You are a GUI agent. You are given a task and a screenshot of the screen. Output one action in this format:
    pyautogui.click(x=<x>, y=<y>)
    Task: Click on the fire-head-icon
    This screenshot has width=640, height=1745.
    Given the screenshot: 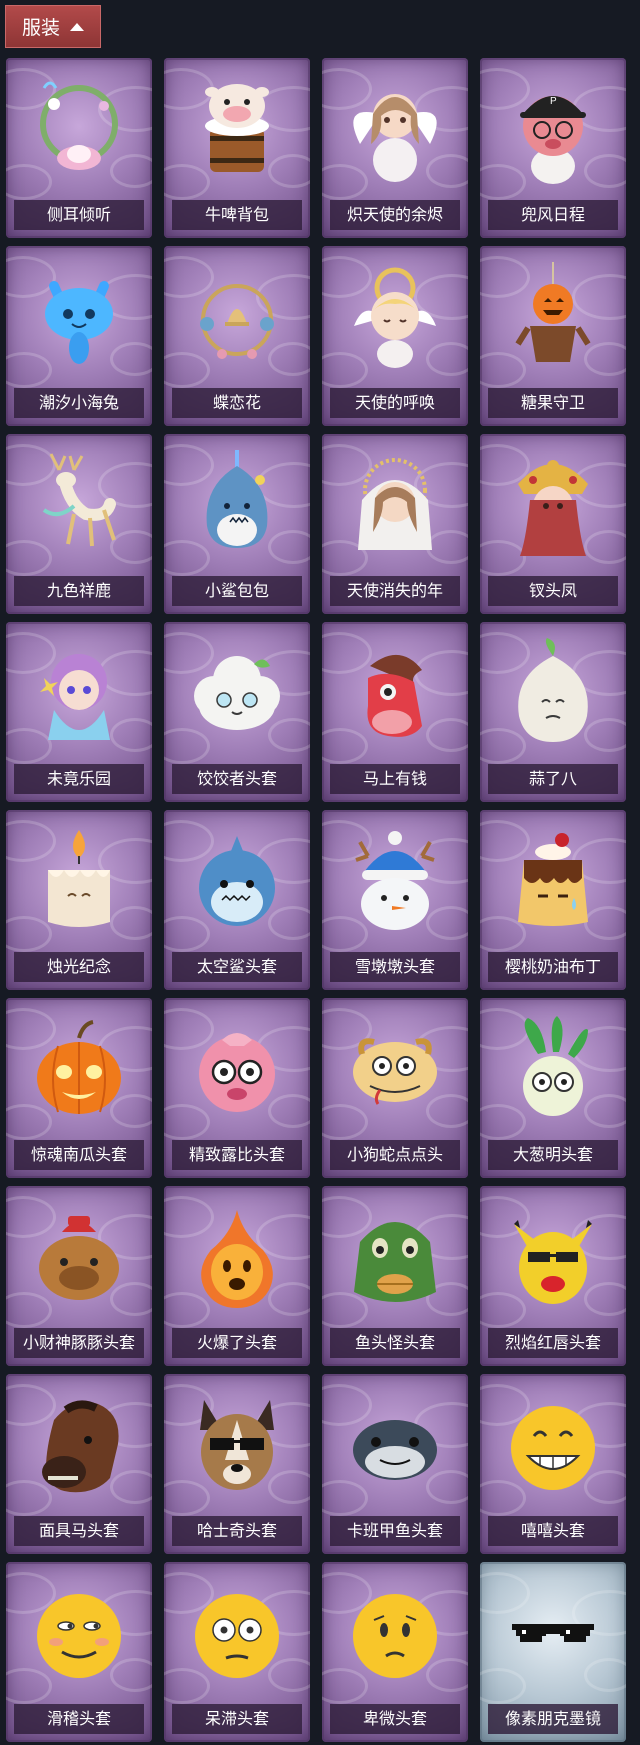 What is the action you would take?
    pyautogui.click(x=237, y=1257)
    